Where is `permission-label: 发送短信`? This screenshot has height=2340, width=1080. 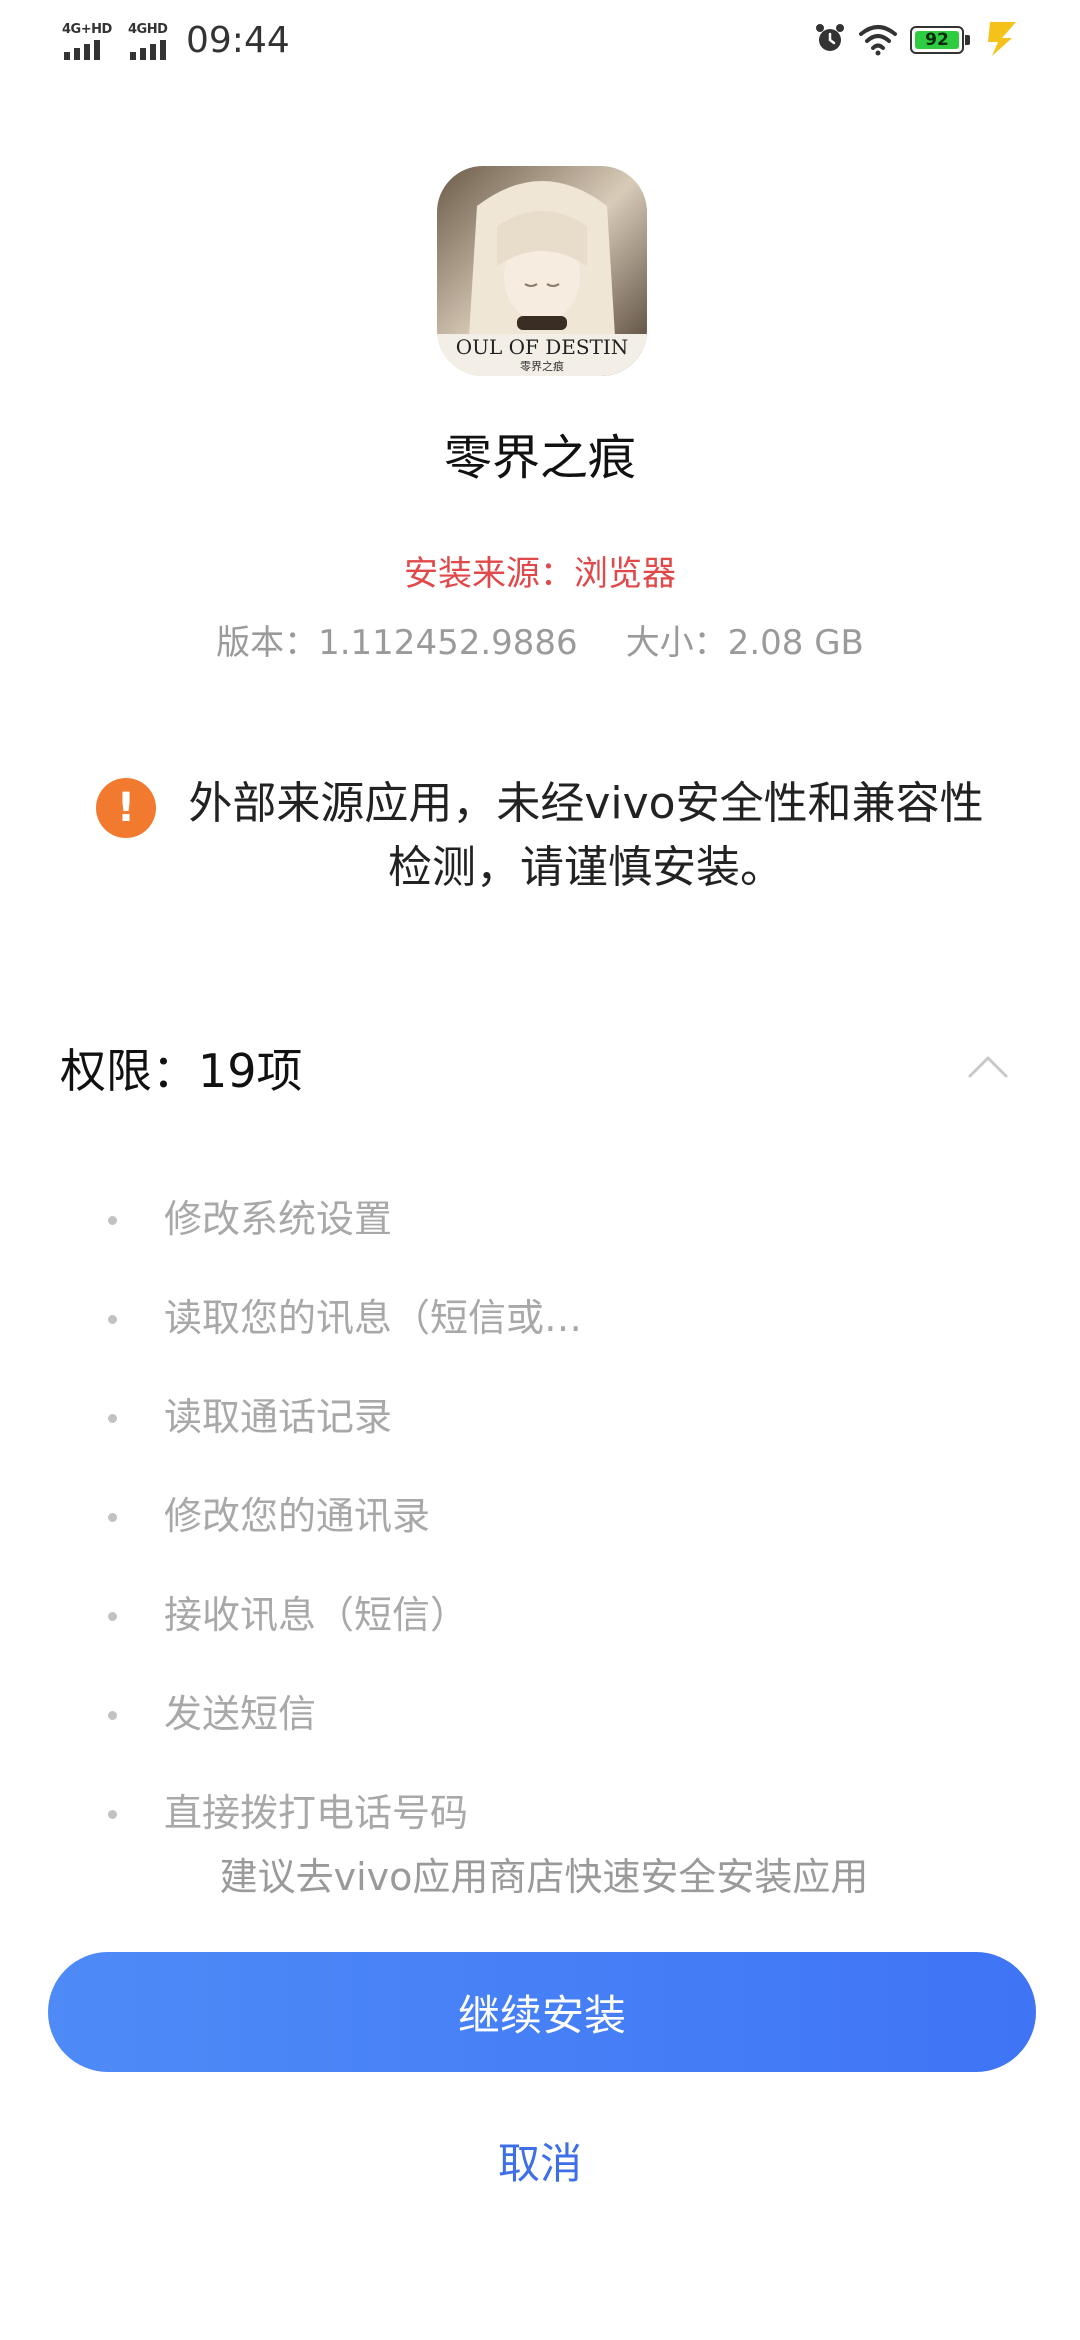 permission-label: 发送短信 is located at coordinates (240, 1714).